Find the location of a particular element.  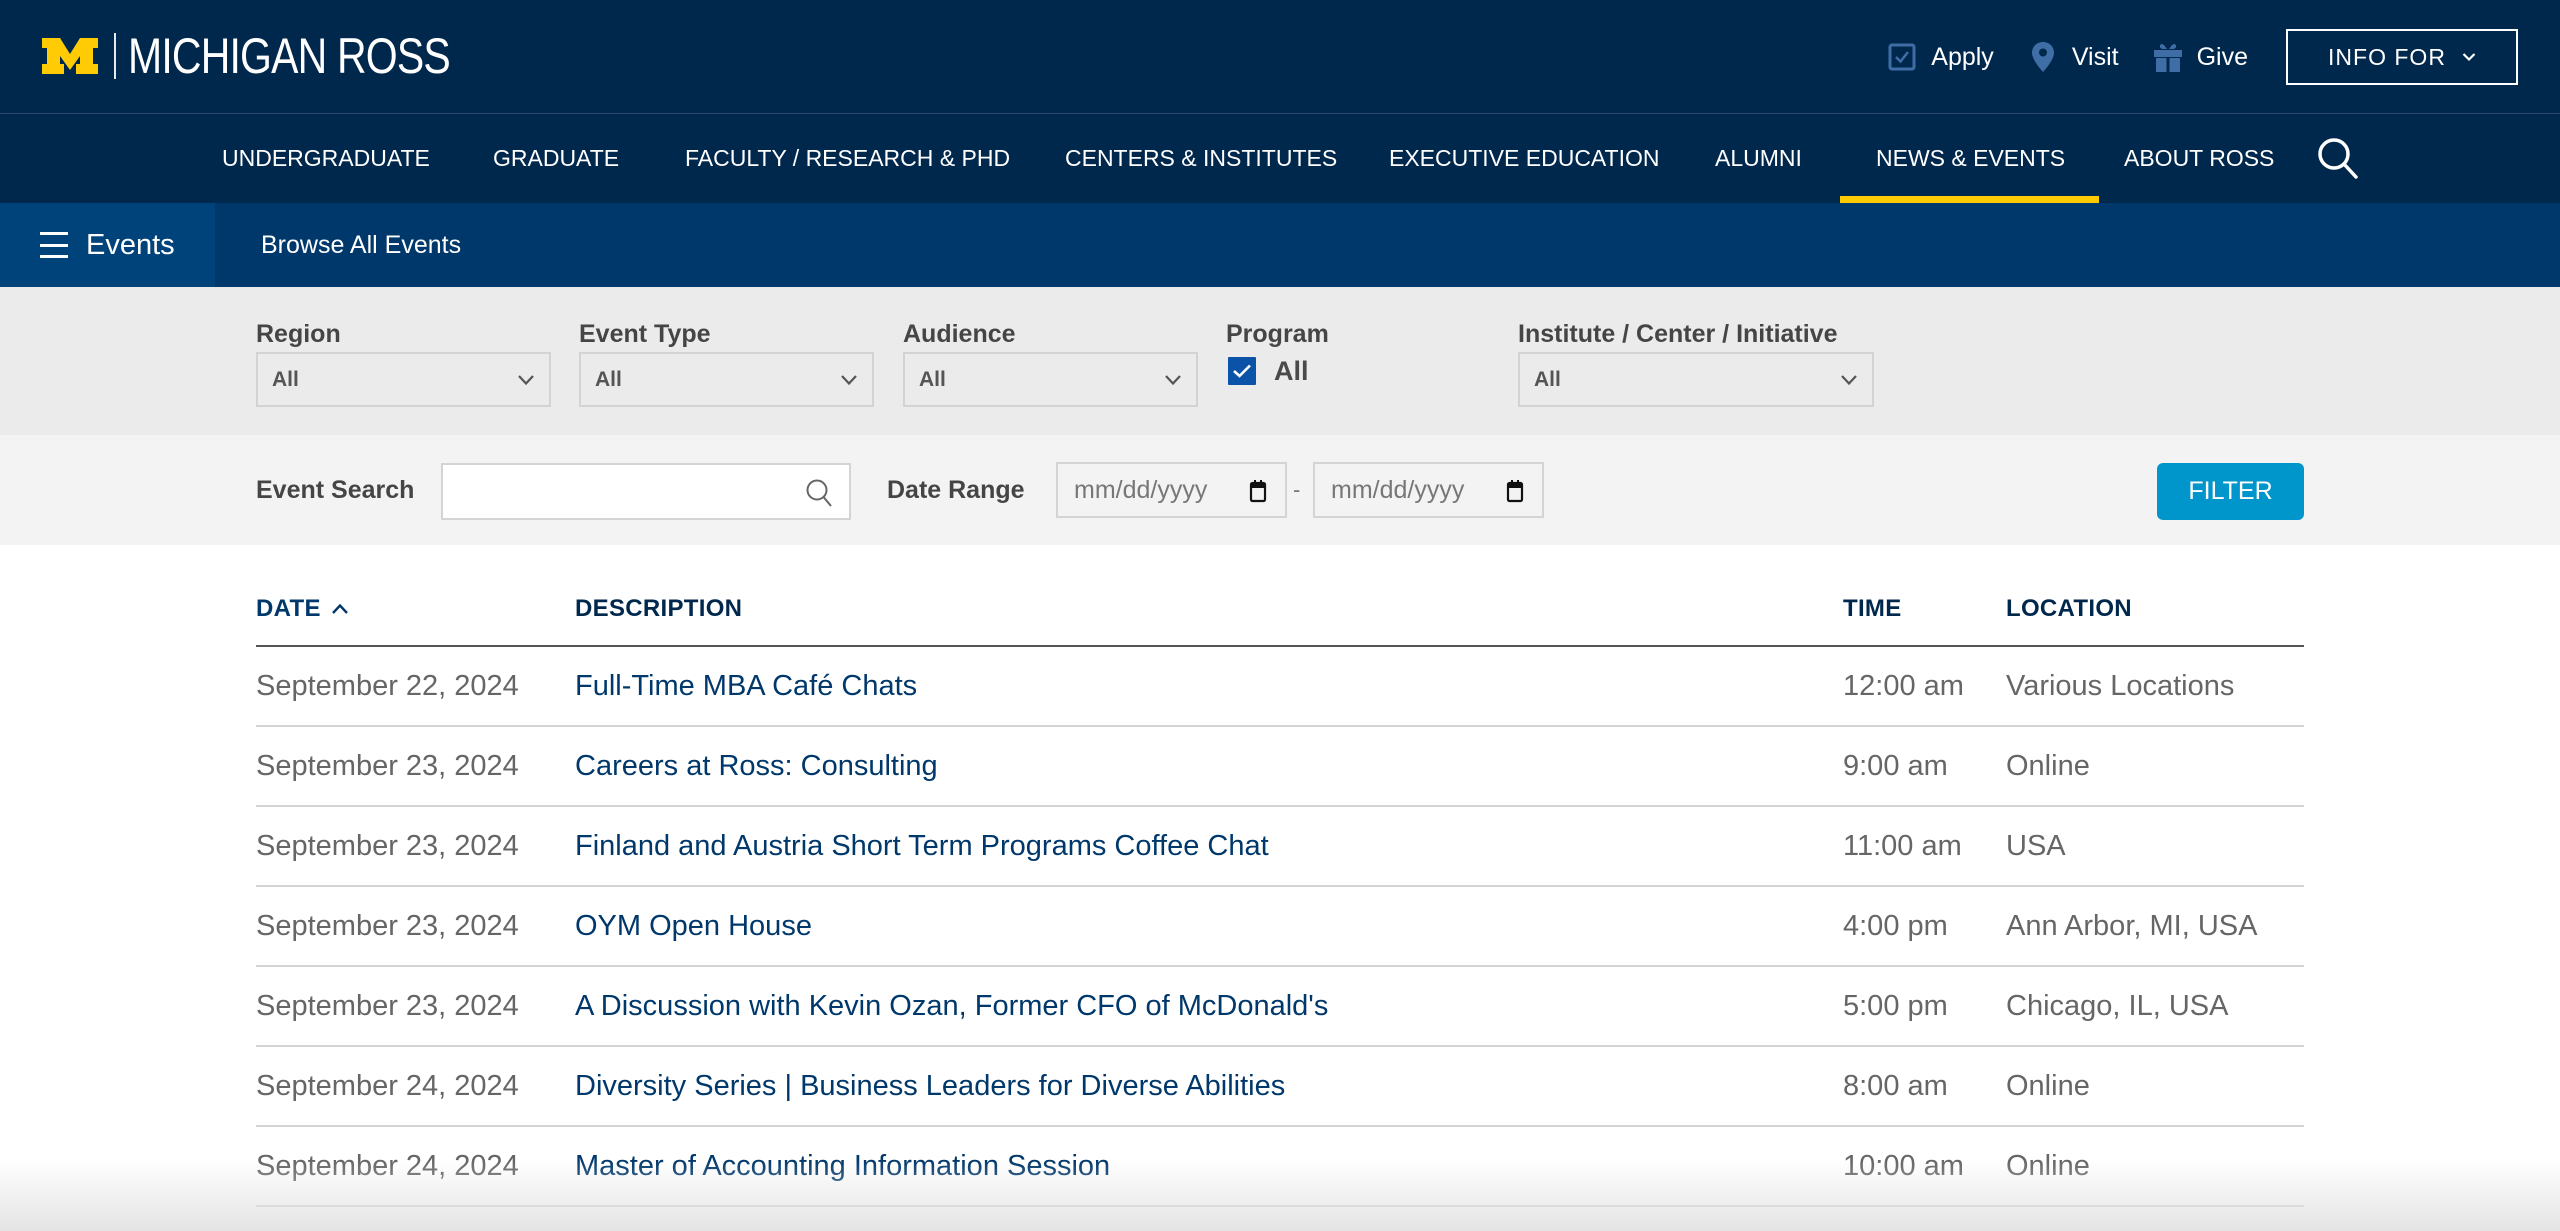

event-type-label: Event Type is located at coordinates (645, 334).